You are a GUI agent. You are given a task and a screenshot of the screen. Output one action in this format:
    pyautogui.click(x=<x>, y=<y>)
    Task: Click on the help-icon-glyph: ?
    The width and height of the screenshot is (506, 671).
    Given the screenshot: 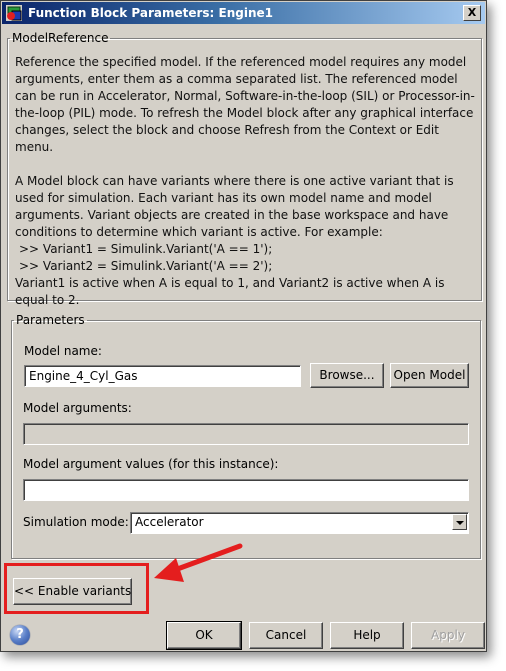 What is the action you would take?
    pyautogui.click(x=20, y=634)
    